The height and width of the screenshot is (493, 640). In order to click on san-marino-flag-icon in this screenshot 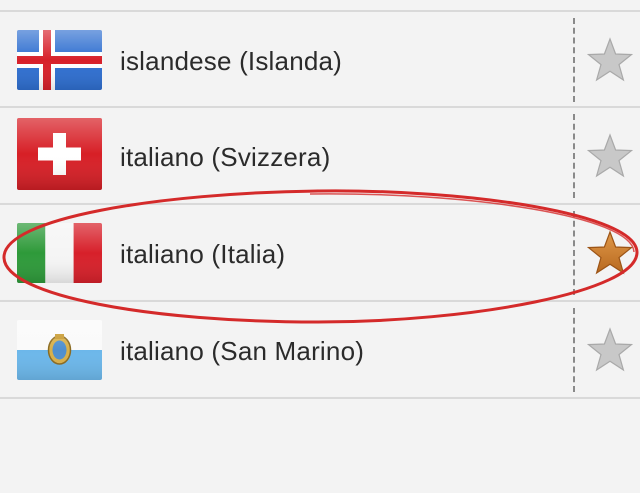, I will do `click(59, 350)`.